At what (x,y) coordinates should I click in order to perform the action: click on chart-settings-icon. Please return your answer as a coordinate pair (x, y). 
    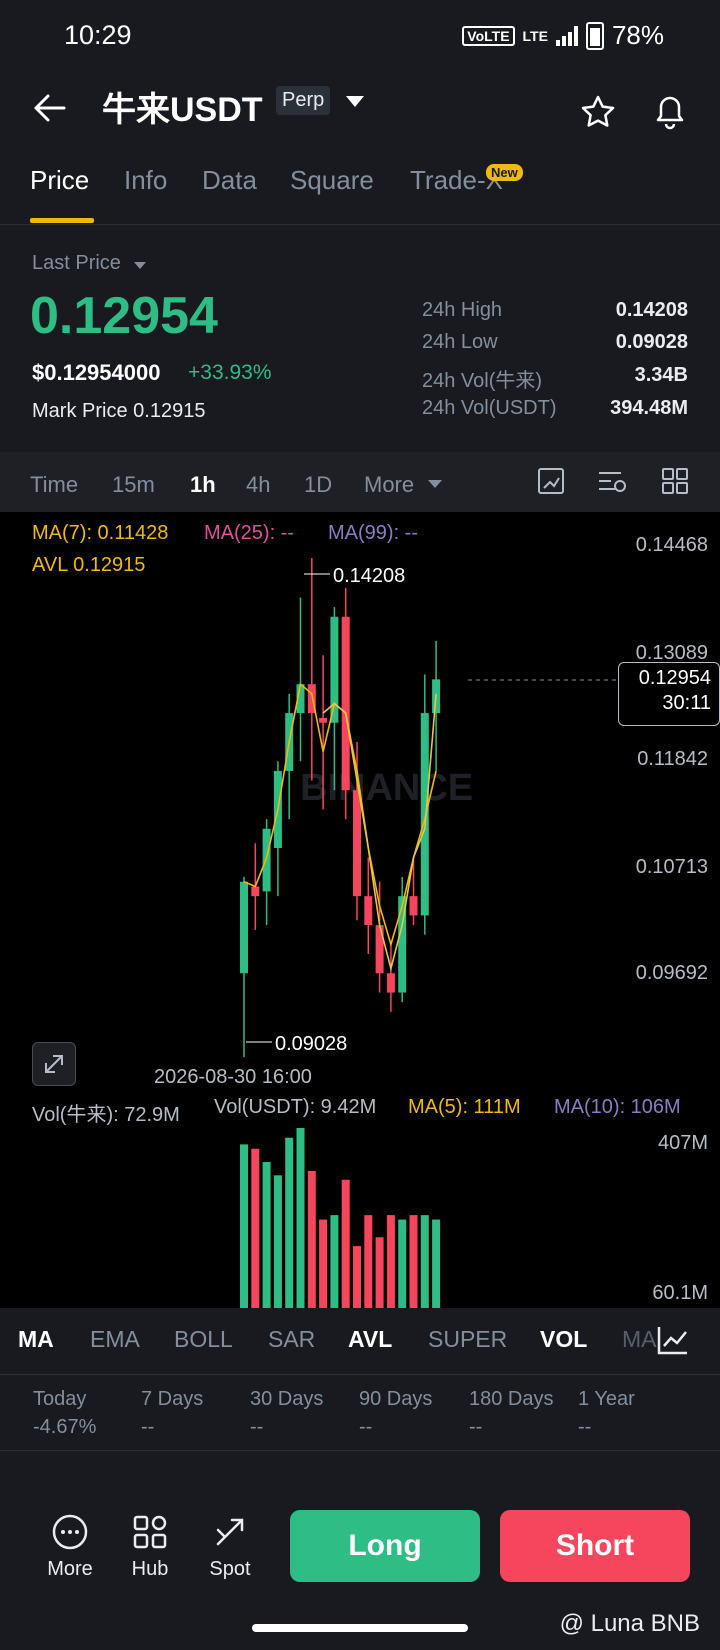
    Looking at the image, I should click on (612, 481).